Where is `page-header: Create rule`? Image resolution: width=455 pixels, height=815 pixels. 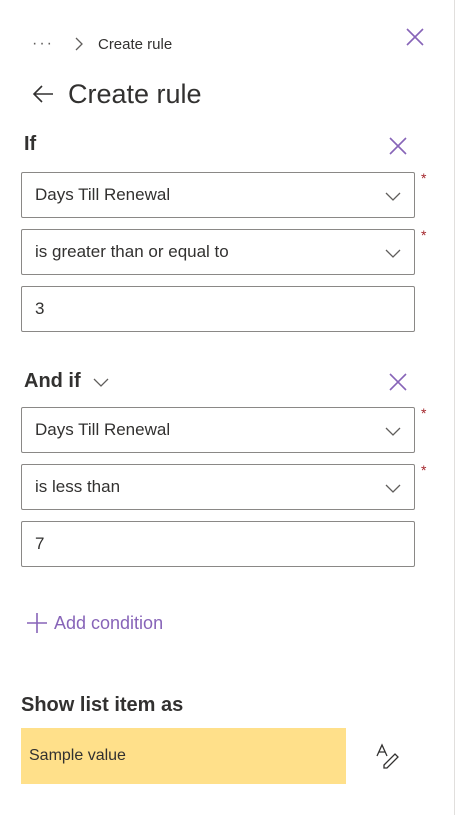 page-header: Create rule is located at coordinates (116, 94).